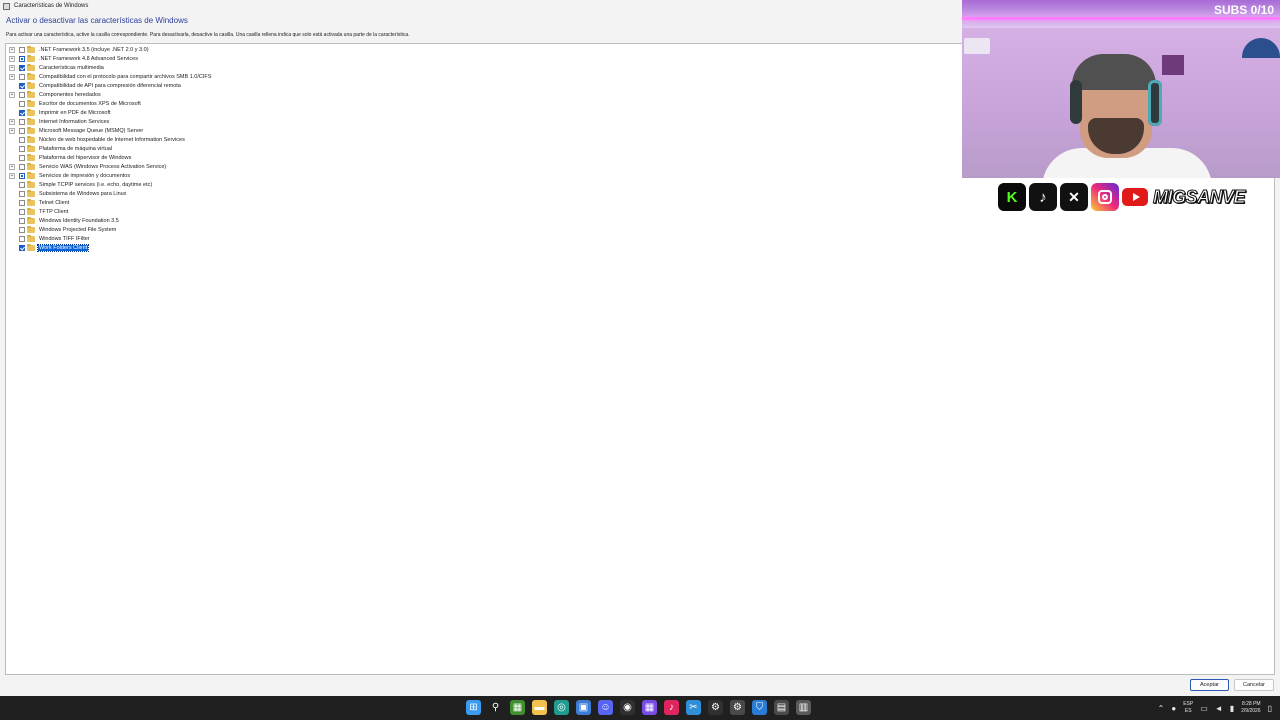 The width and height of the screenshot is (1280, 720). I want to click on file-explorer-icon: ▬, so click(539, 707).